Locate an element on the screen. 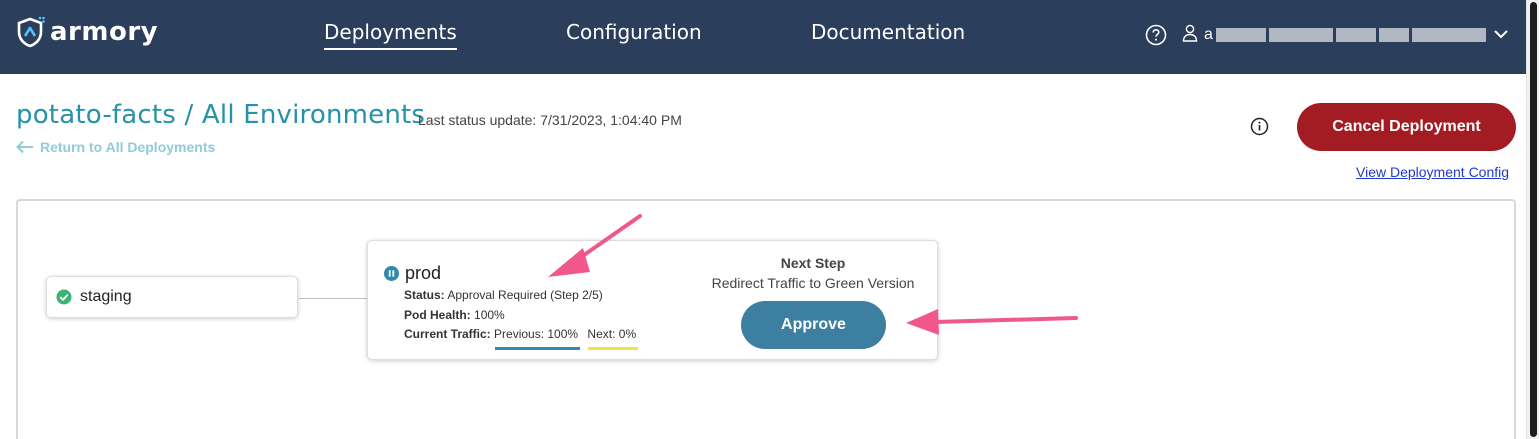 The width and height of the screenshot is (1539, 439). armory-shield-icon is located at coordinates (31, 32).